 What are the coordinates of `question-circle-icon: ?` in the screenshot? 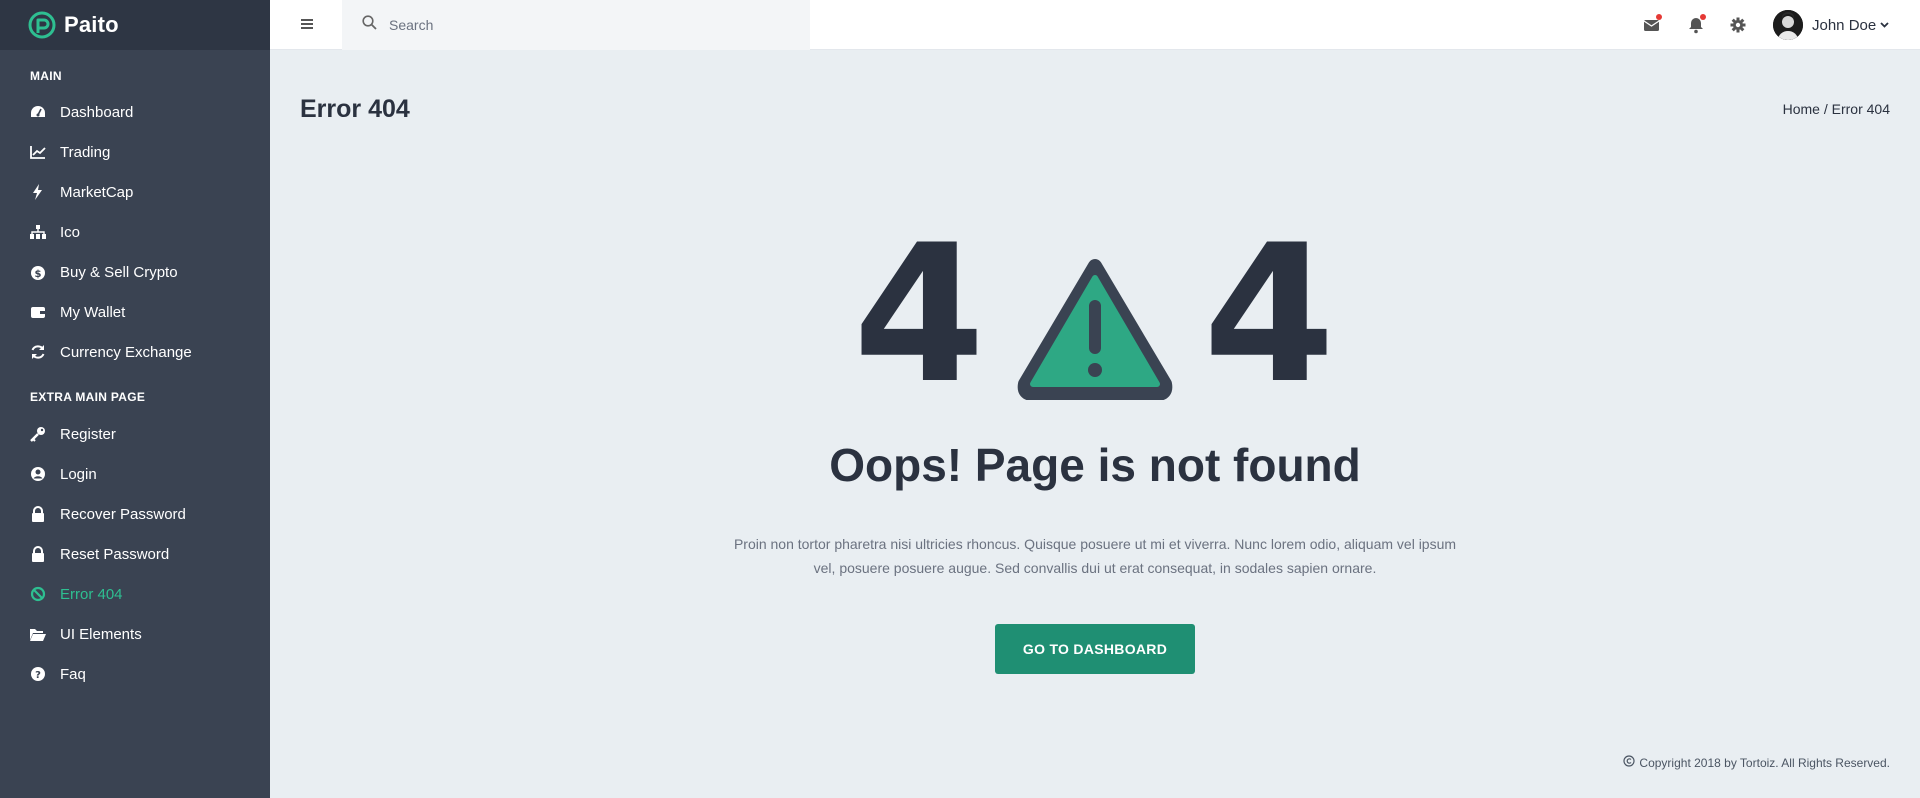 It's located at (38, 674).